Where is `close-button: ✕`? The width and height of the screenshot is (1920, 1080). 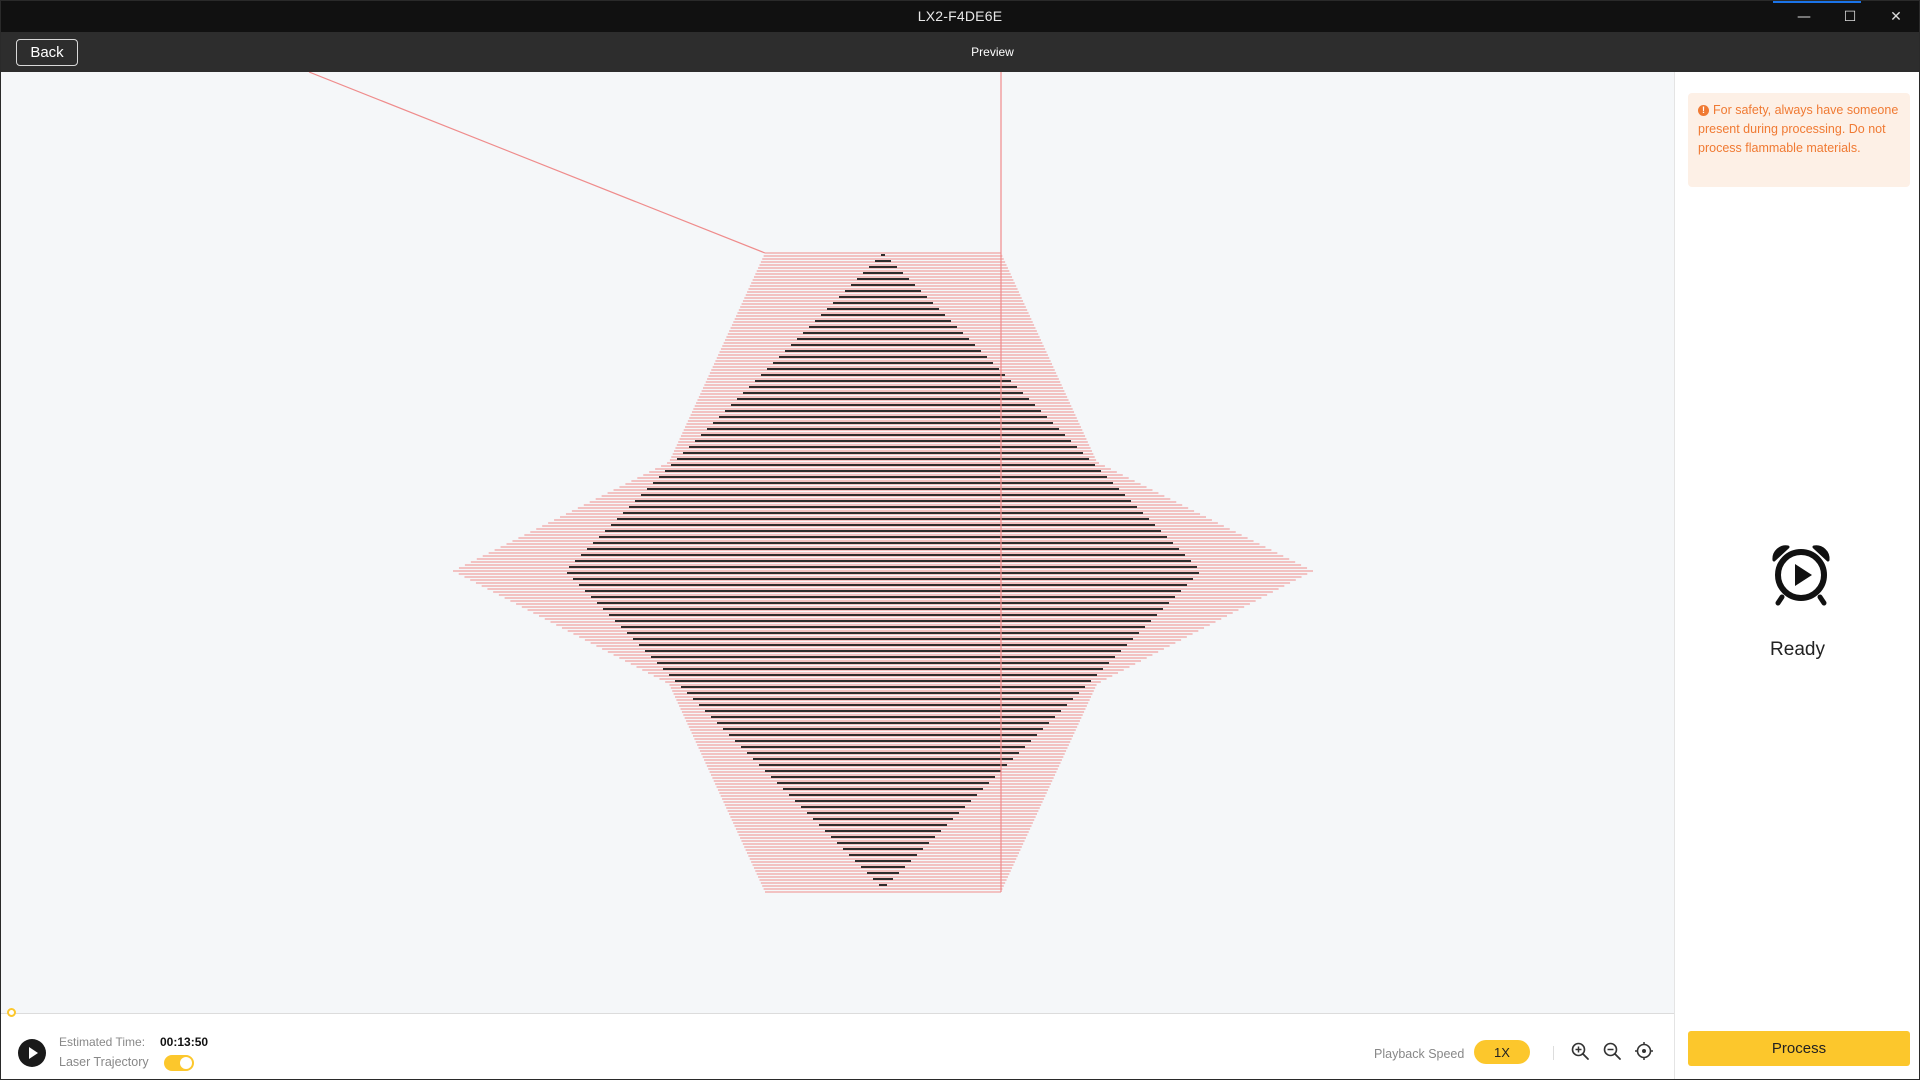 close-button: ✕ is located at coordinates (1896, 16).